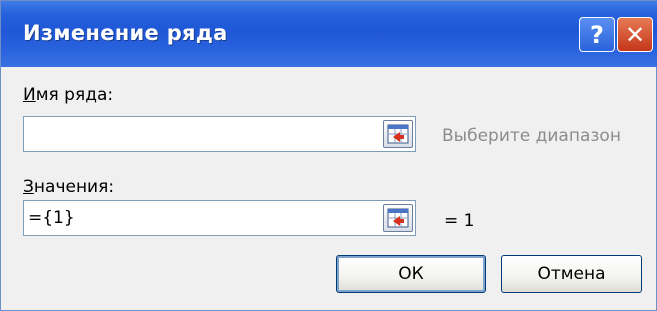 Image resolution: width=657 pixels, height=311 pixels. Describe the element at coordinates (125, 33) in the screenshot. I see `dialog-title: Изменение ряда` at that location.